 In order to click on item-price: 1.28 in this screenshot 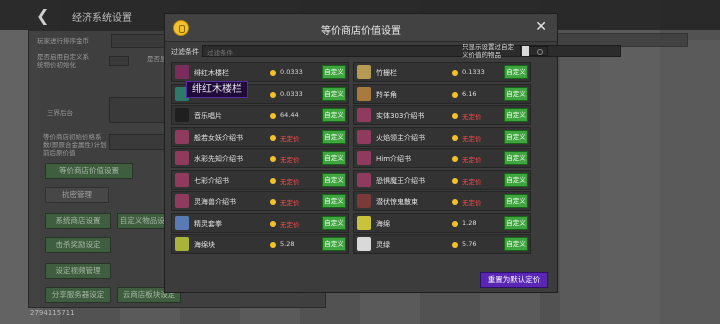, I will do `click(469, 222)`.